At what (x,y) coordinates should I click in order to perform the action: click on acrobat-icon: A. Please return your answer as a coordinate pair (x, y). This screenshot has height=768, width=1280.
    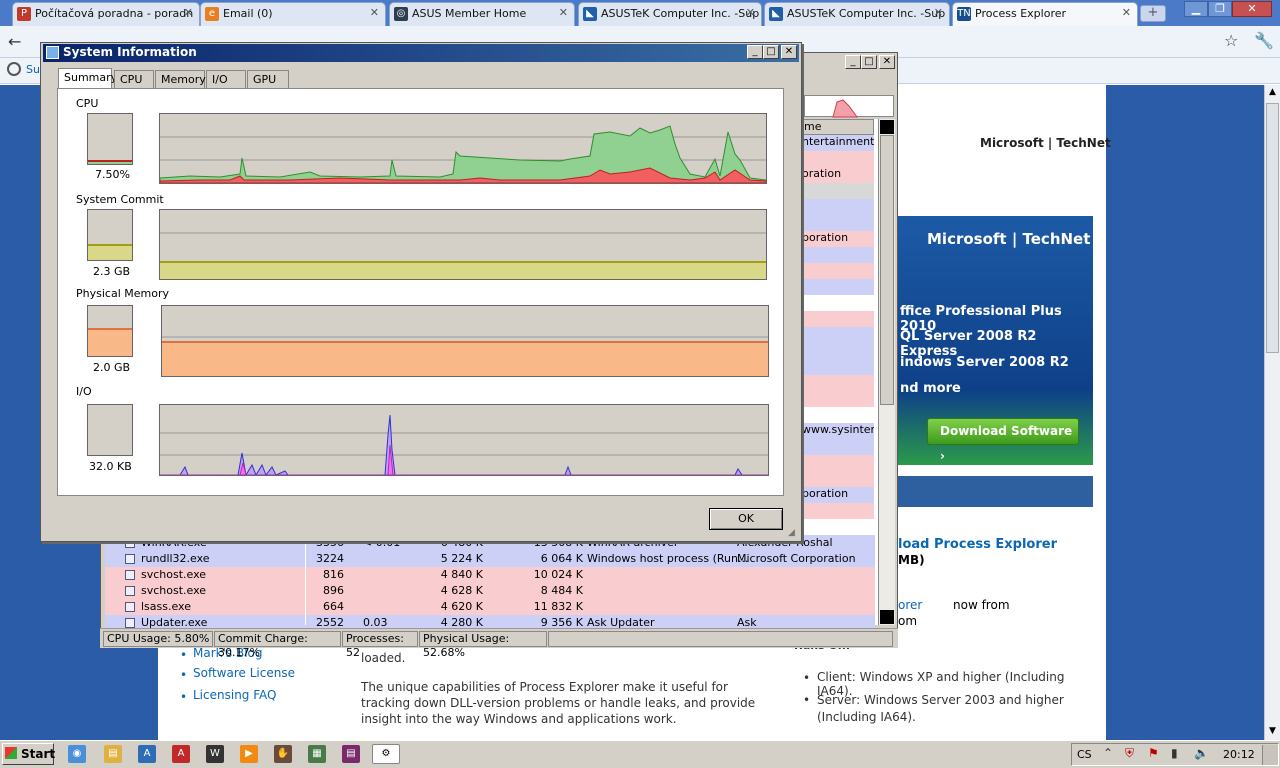
    Looking at the image, I should click on (181, 754).